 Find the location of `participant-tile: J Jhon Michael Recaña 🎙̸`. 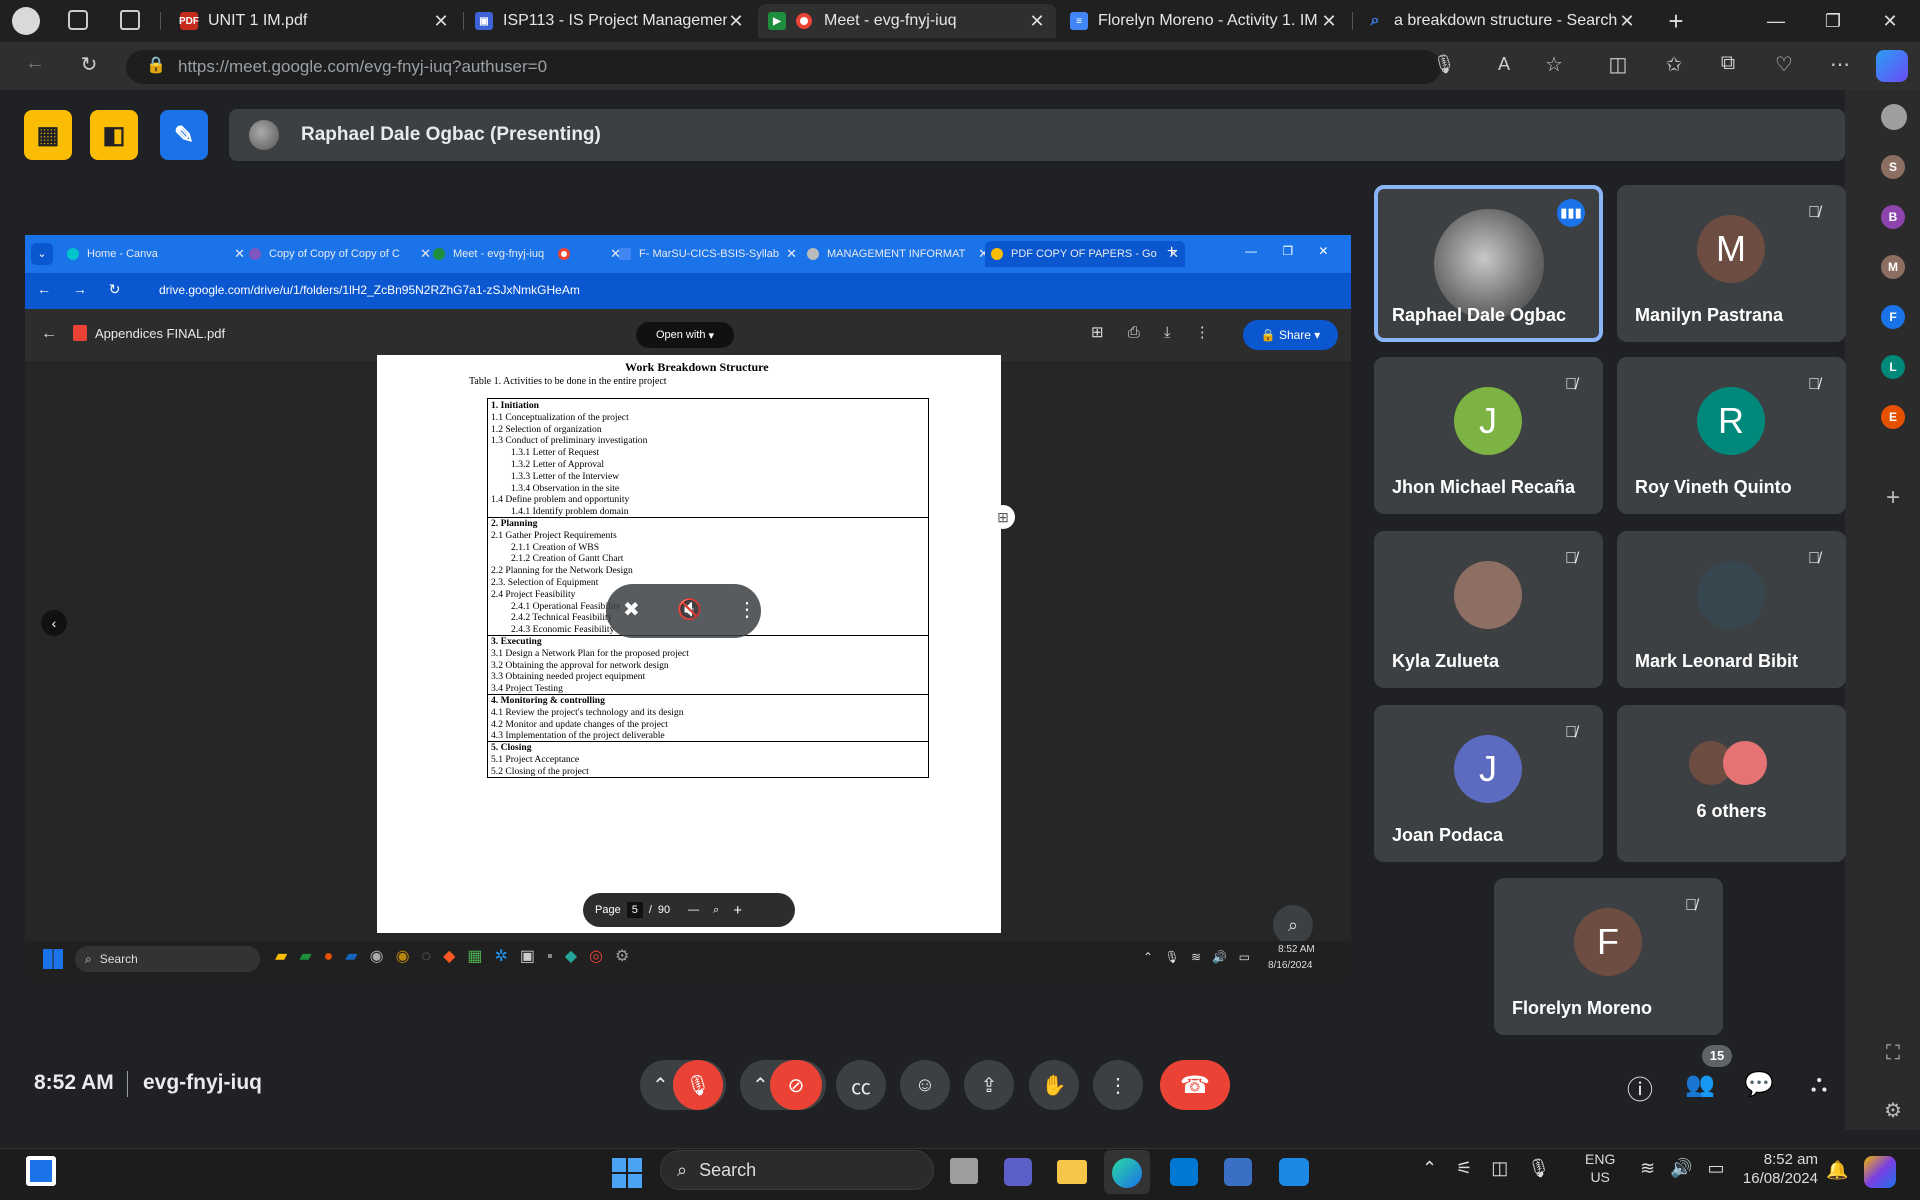

participant-tile: J Jhon Michael Recaña 🎙̸ is located at coordinates (1488, 435).